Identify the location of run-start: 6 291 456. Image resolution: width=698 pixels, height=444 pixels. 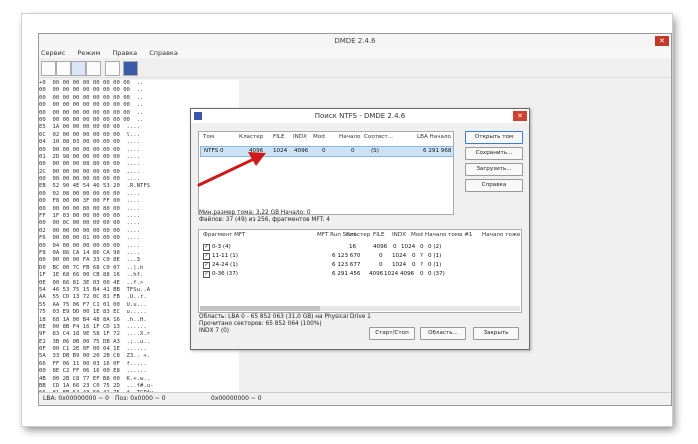
(346, 274).